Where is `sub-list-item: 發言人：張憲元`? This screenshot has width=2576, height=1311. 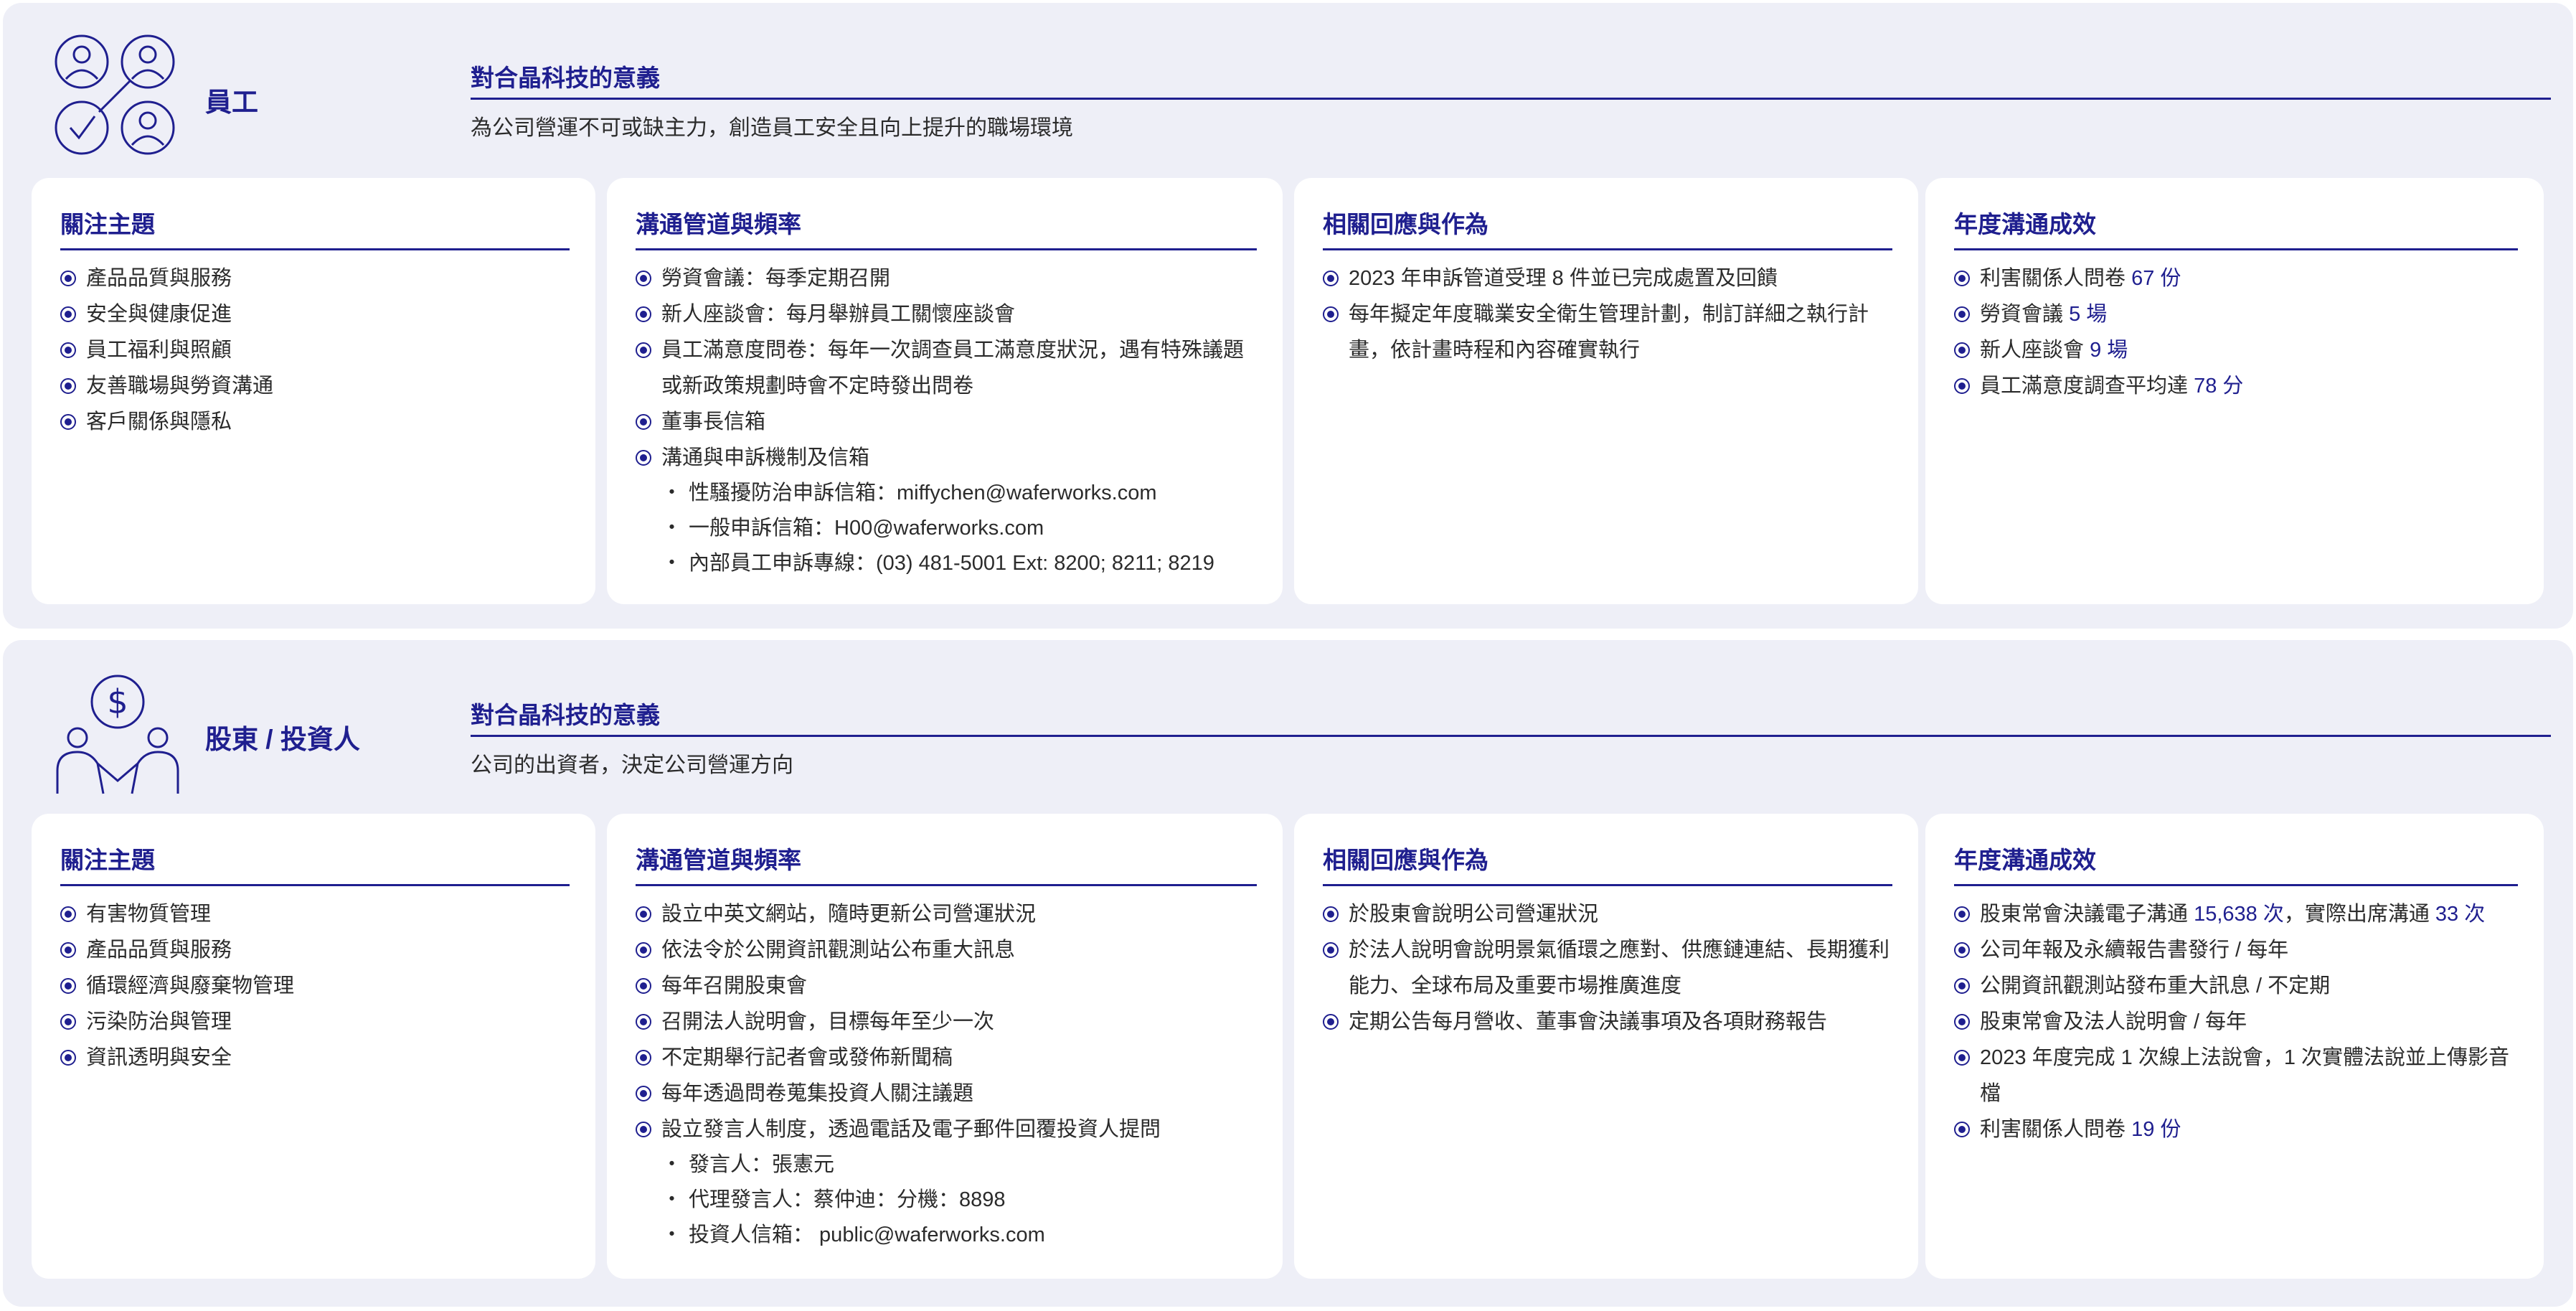
sub-list-item: 發言人：張憲元 is located at coordinates (959, 1165).